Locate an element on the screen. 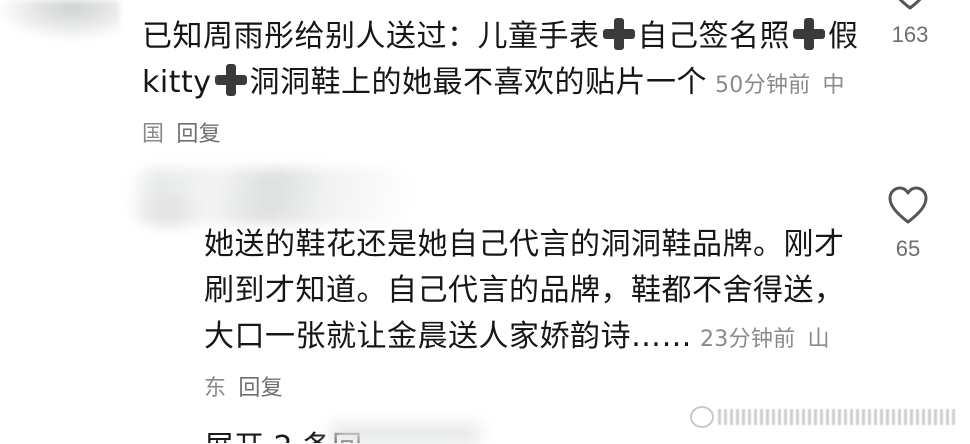 The height and width of the screenshot is (444, 970). blurred-region is located at coordinates (405, 434).